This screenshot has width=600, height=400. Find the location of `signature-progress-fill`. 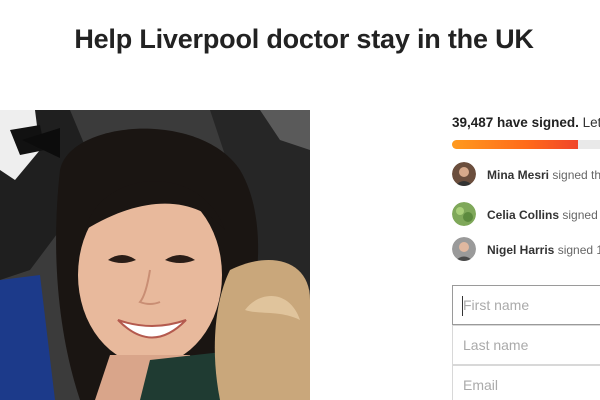

signature-progress-fill is located at coordinates (515, 144).